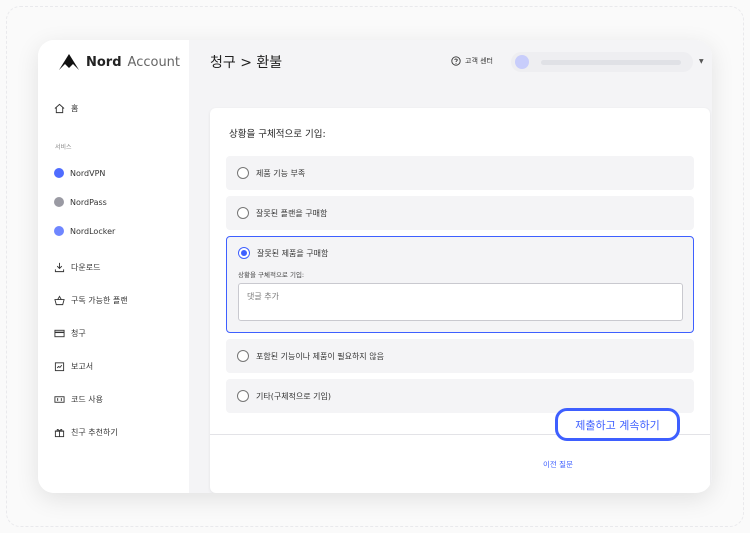 The width and height of the screenshot is (750, 533). I want to click on sidebar-item-label: 코드 사용, so click(87, 399).